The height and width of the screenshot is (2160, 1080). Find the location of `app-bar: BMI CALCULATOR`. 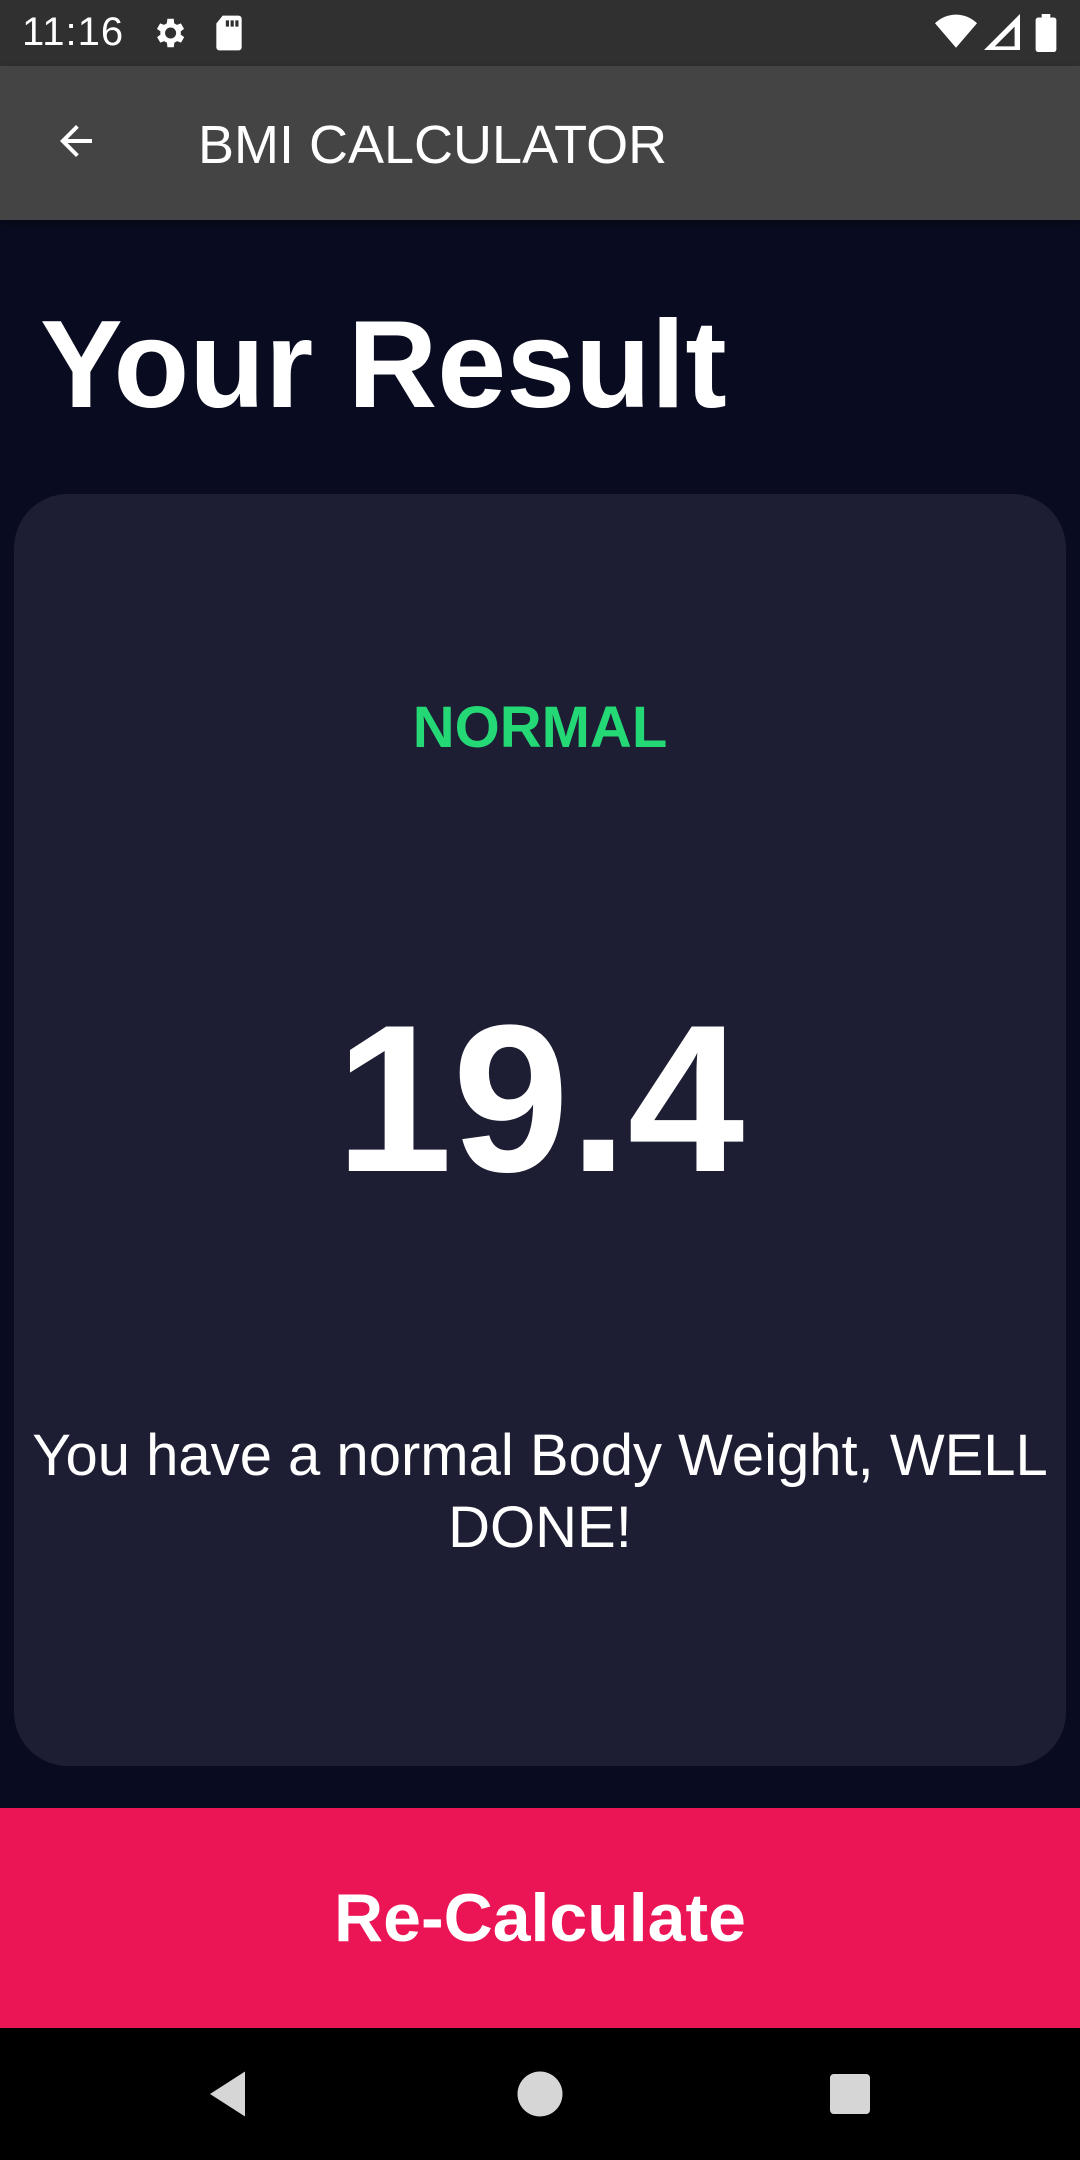

app-bar: BMI CALCULATOR is located at coordinates (540, 143).